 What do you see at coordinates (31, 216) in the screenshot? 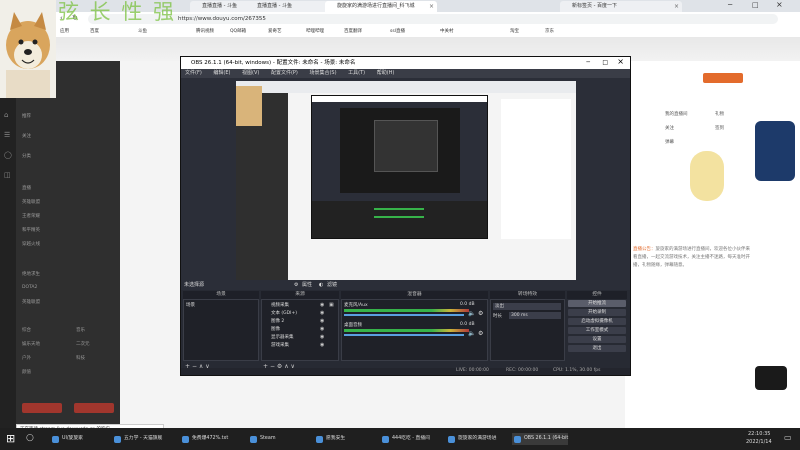
I see `nav-item: 王者荣耀` at bounding box center [31, 216].